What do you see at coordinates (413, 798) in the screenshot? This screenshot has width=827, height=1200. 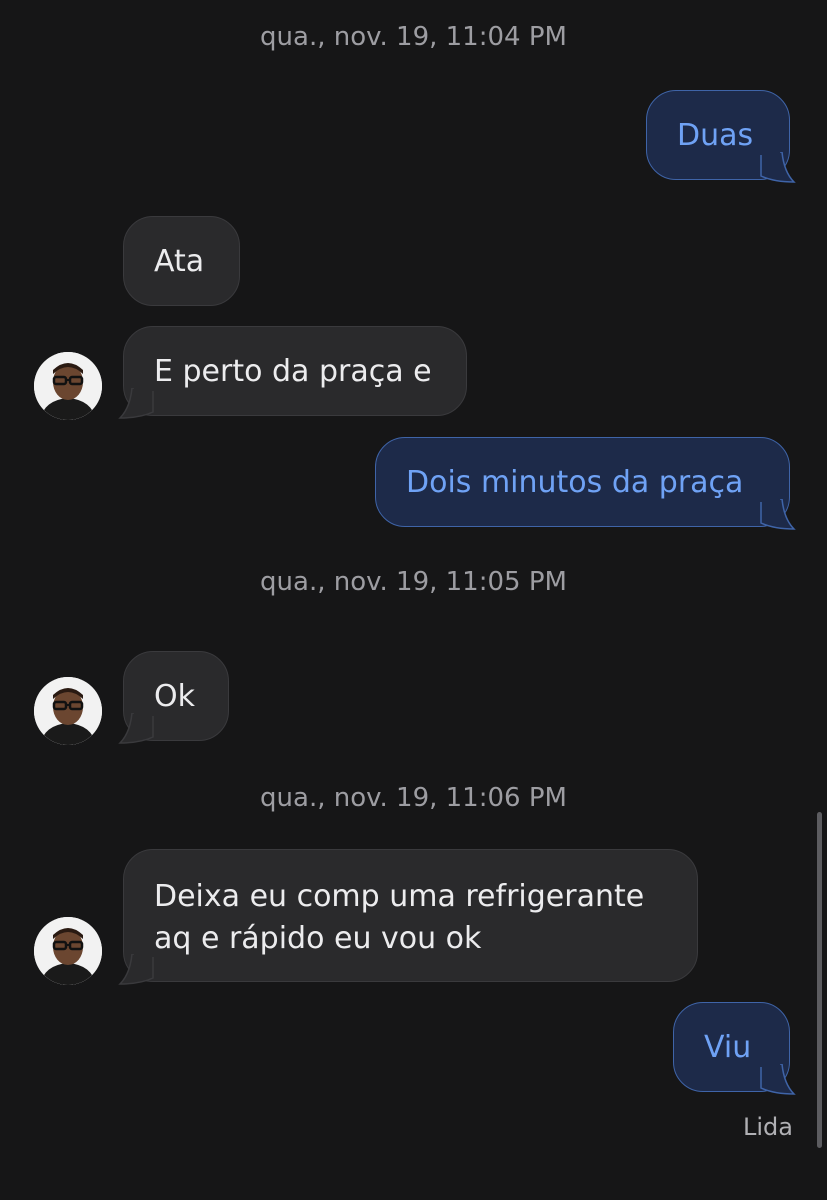 I see `timestamp: qua., nov. 19, 11:06 PM` at bounding box center [413, 798].